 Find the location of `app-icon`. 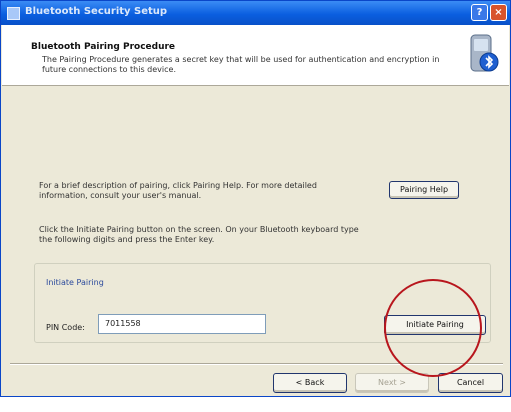

app-icon is located at coordinates (13, 13).